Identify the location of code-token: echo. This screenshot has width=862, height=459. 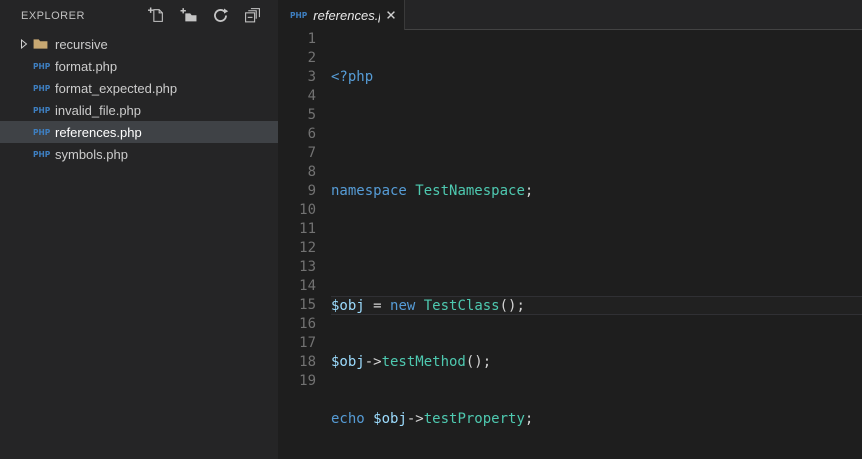
(348, 419).